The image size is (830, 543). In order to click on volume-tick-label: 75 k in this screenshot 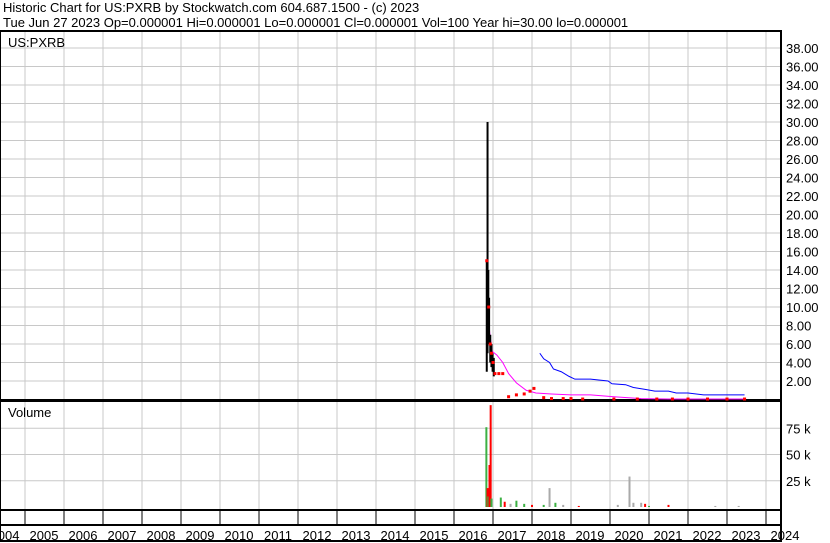, I will do `click(798, 428)`.